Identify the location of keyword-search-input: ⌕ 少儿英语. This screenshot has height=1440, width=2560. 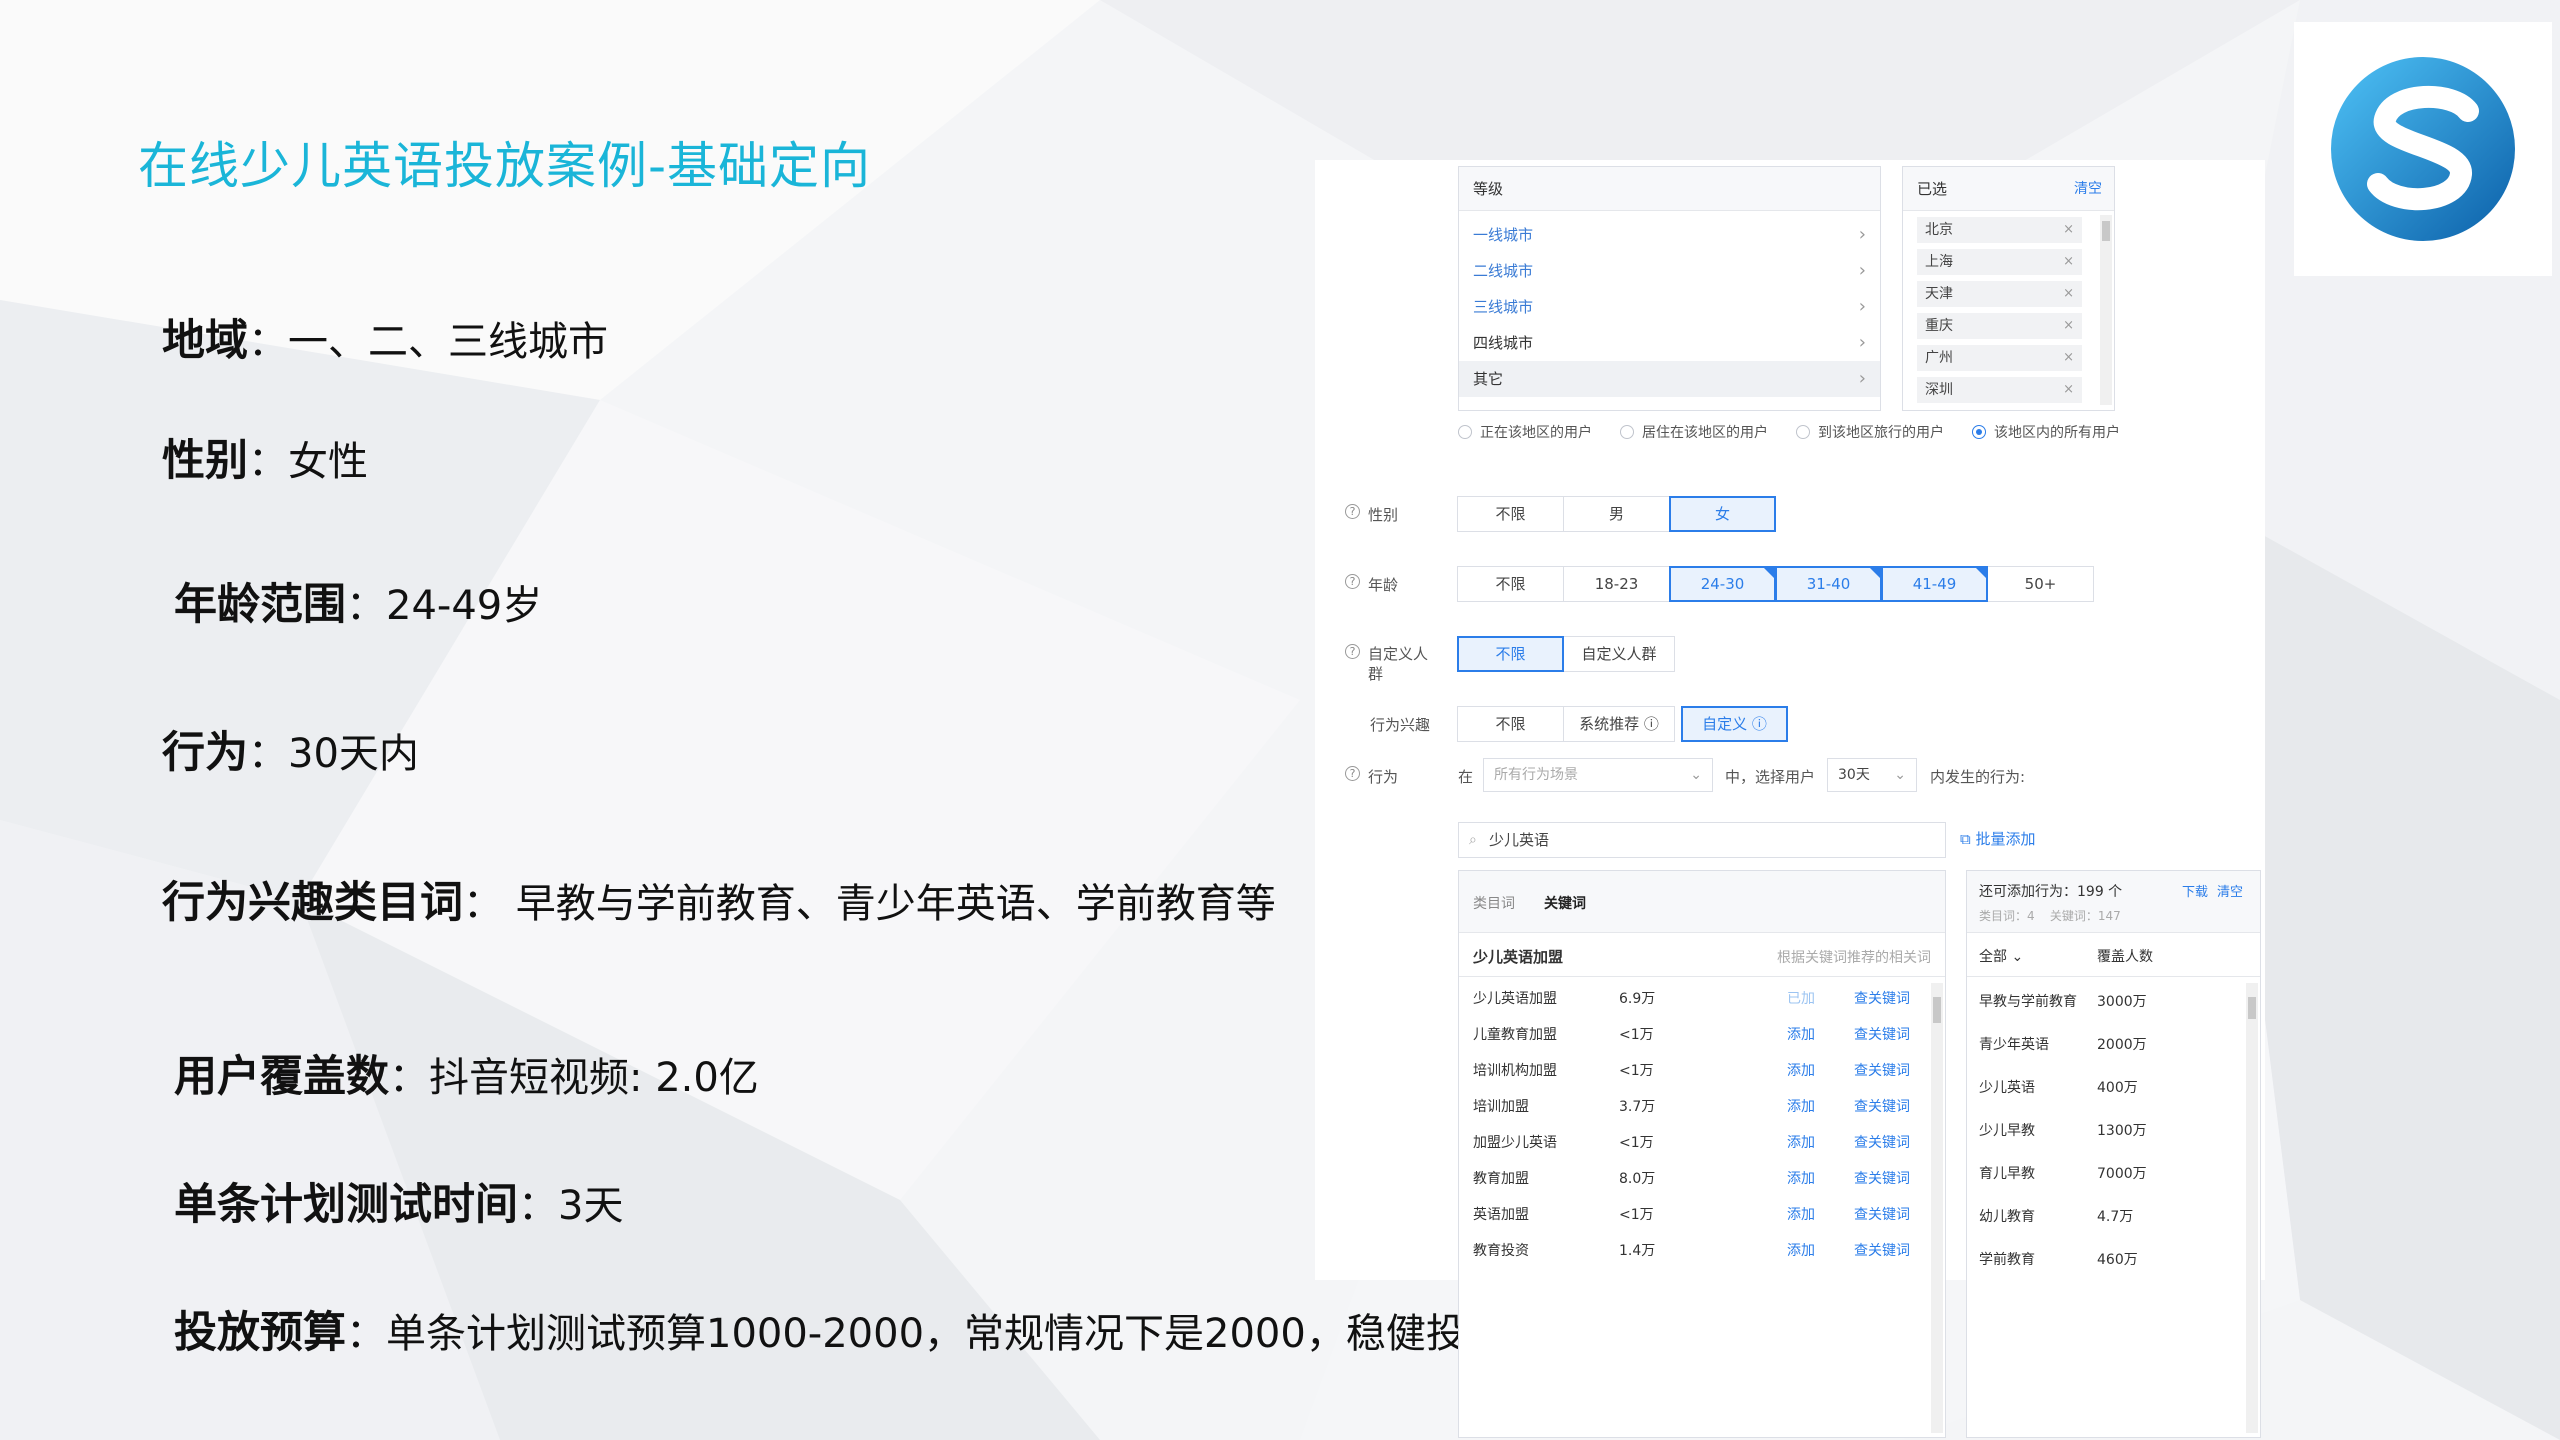
(1702, 840).